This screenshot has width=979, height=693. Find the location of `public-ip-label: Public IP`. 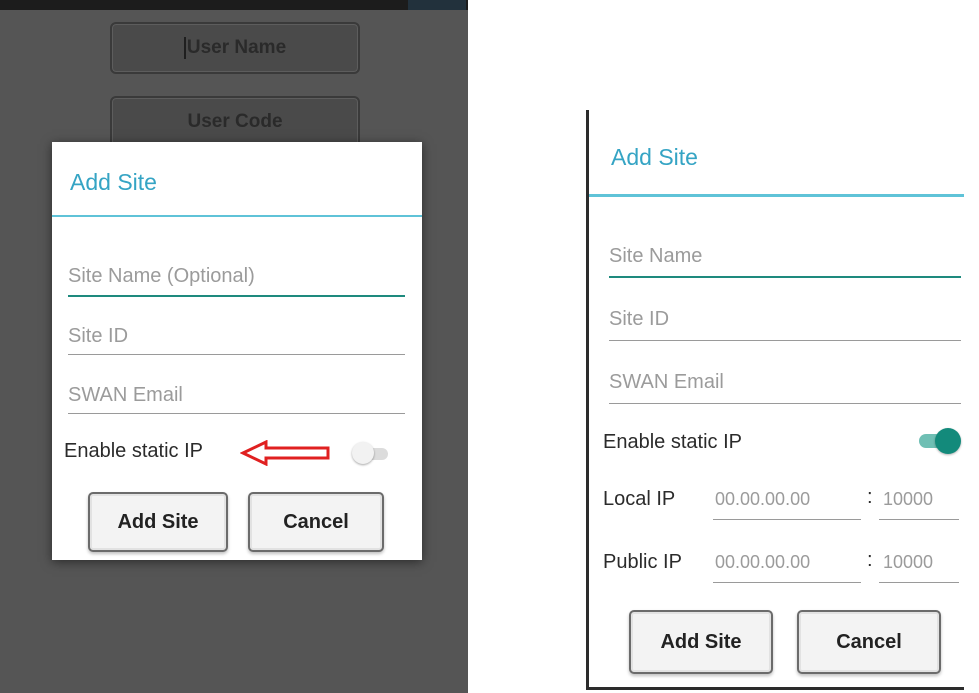

public-ip-label: Public IP is located at coordinates (642, 562).